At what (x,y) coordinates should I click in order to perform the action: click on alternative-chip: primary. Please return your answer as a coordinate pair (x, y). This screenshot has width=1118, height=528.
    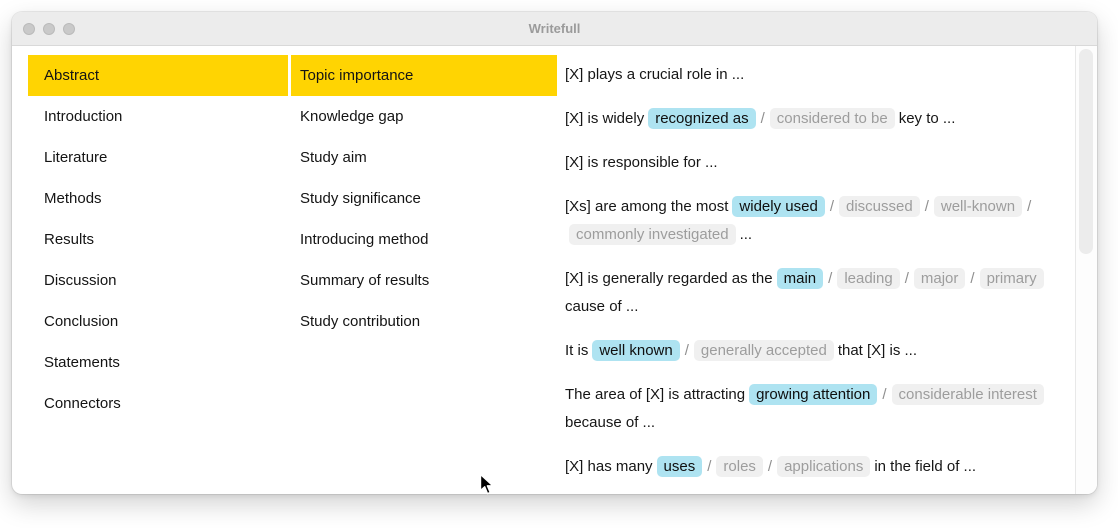
    Looking at the image, I should click on (1011, 278).